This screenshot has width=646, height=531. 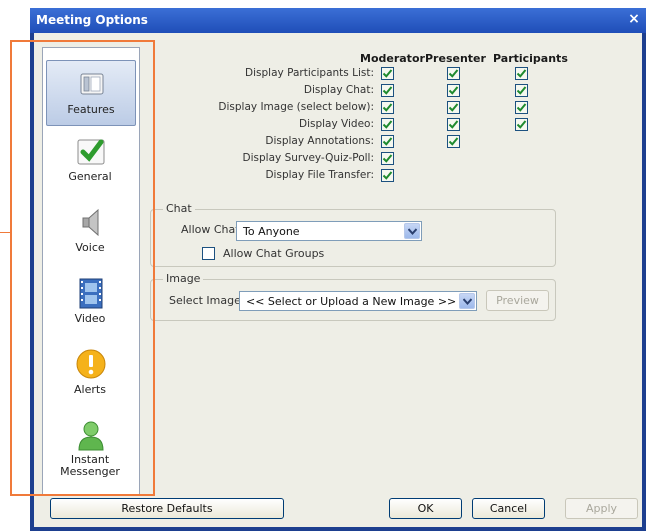 What do you see at coordinates (319, 141) in the screenshot?
I see `feature-label: Display Annotations:` at bounding box center [319, 141].